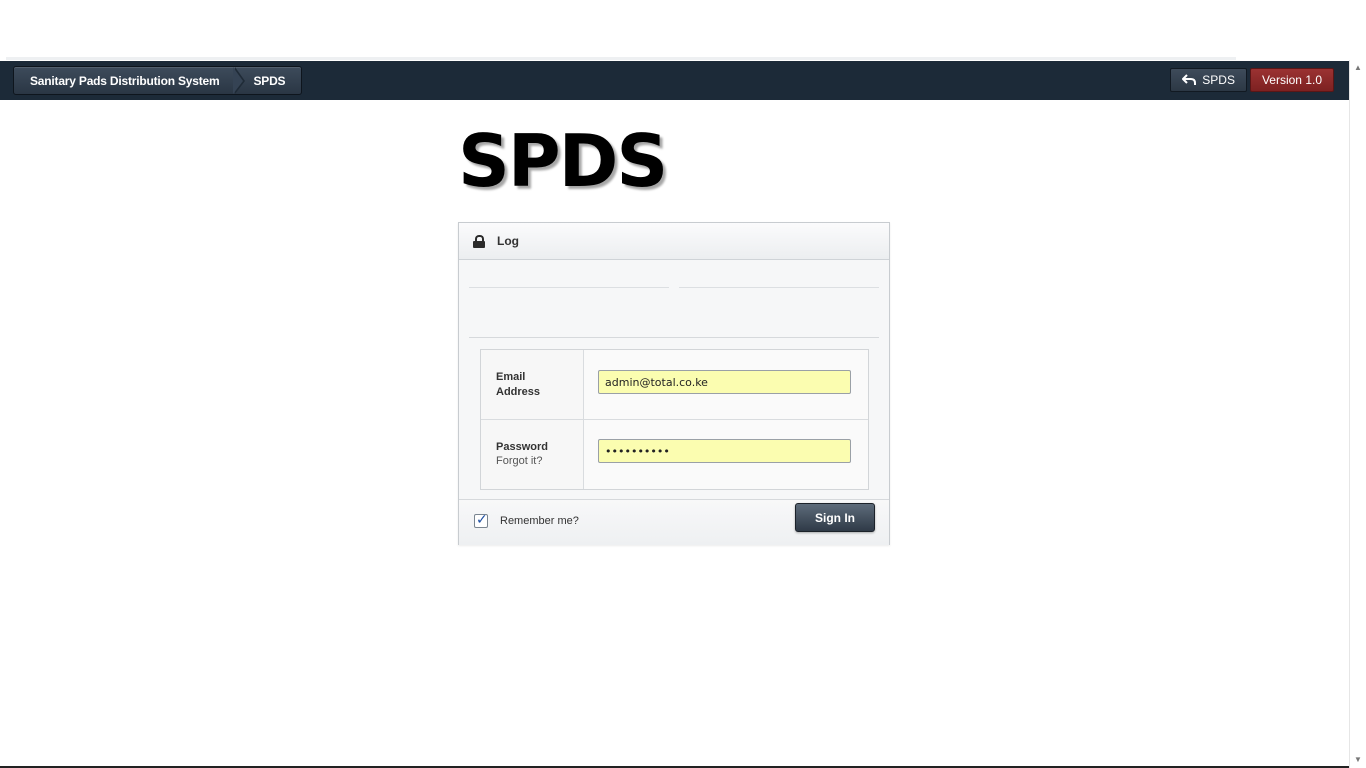  What do you see at coordinates (518, 384) in the screenshot?
I see `email-label: Email Address` at bounding box center [518, 384].